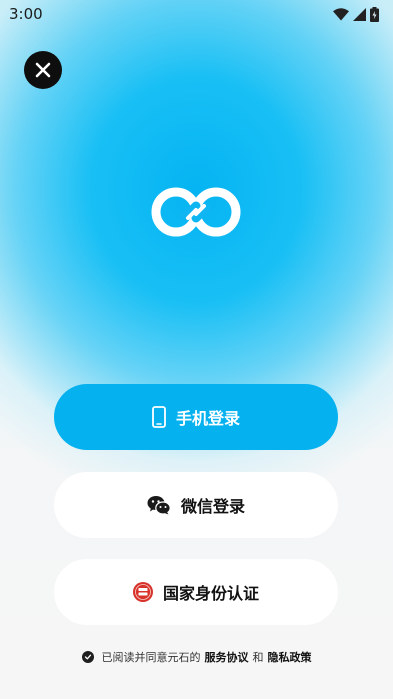 This screenshot has width=393, height=699. I want to click on signal-icon, so click(359, 14).